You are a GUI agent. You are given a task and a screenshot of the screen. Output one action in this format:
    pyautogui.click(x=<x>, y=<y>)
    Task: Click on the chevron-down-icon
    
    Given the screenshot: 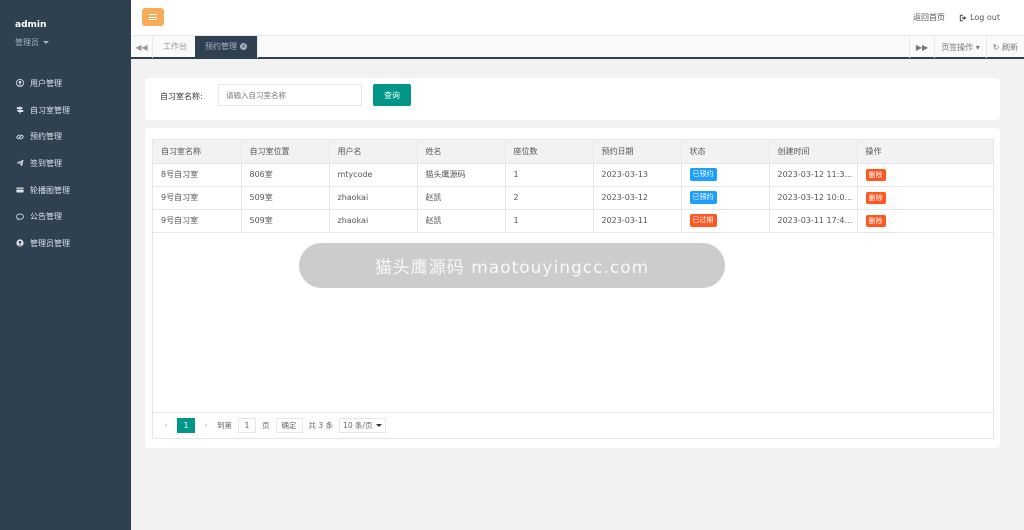 What is the action you would take?
    pyautogui.click(x=378, y=425)
    